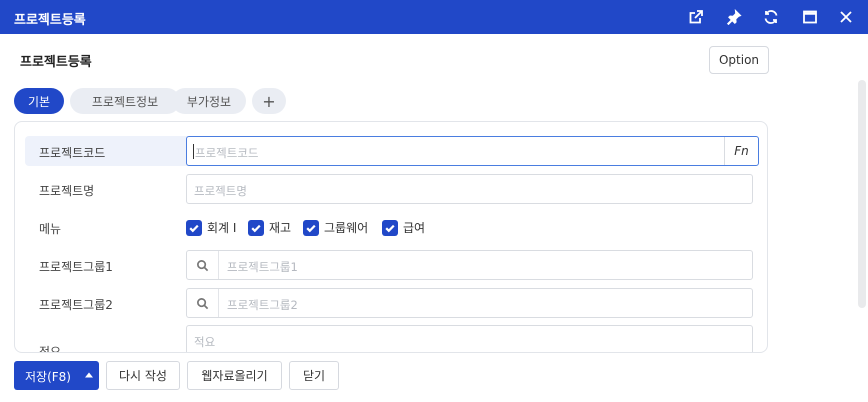 The image size is (868, 402). I want to click on form-row-menu: 메뉴 회계 I 재고 그룹웨어 급여, so click(392, 227).